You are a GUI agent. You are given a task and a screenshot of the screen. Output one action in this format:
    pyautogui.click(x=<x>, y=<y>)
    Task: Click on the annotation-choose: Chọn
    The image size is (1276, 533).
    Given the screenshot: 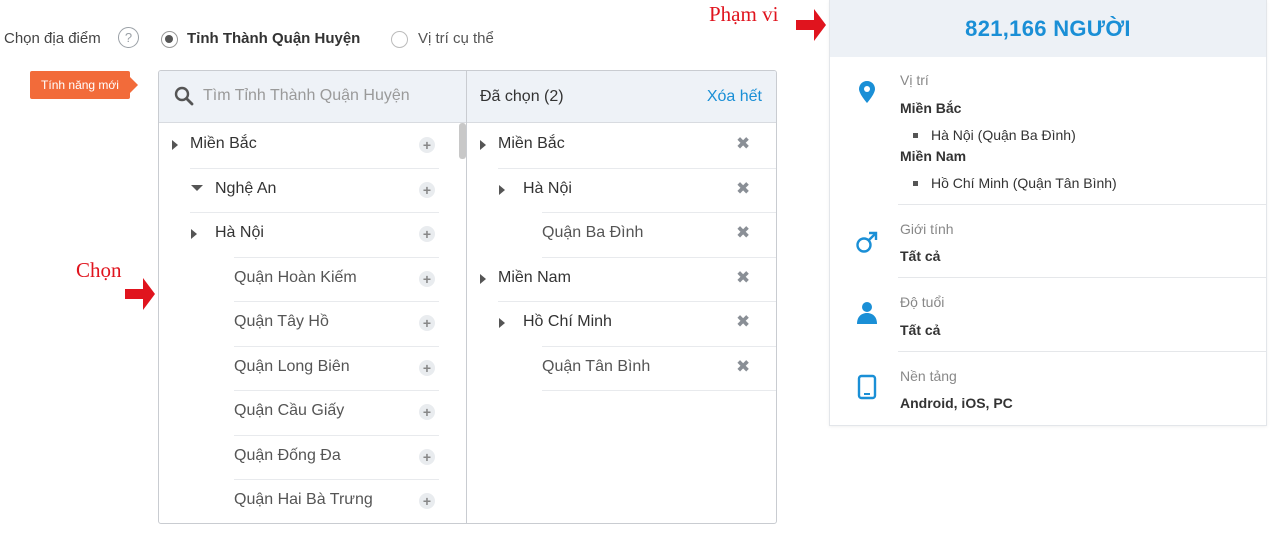 What is the action you would take?
    pyautogui.click(x=99, y=270)
    